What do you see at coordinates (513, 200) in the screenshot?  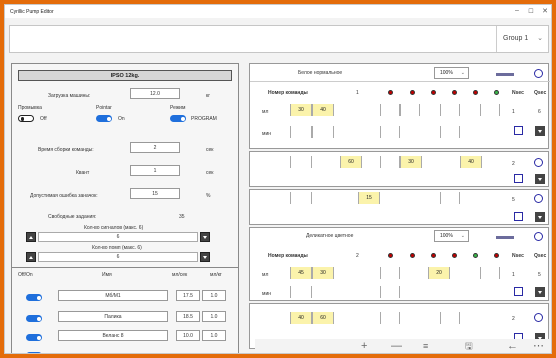 I see `nsec-value: 5` at bounding box center [513, 200].